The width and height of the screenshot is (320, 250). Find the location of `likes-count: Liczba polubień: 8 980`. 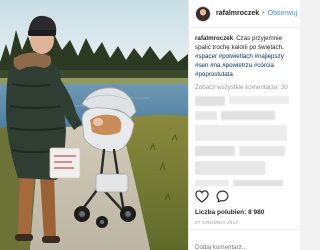

likes-count: Liczba polubień: 8 980 is located at coordinates (229, 212).